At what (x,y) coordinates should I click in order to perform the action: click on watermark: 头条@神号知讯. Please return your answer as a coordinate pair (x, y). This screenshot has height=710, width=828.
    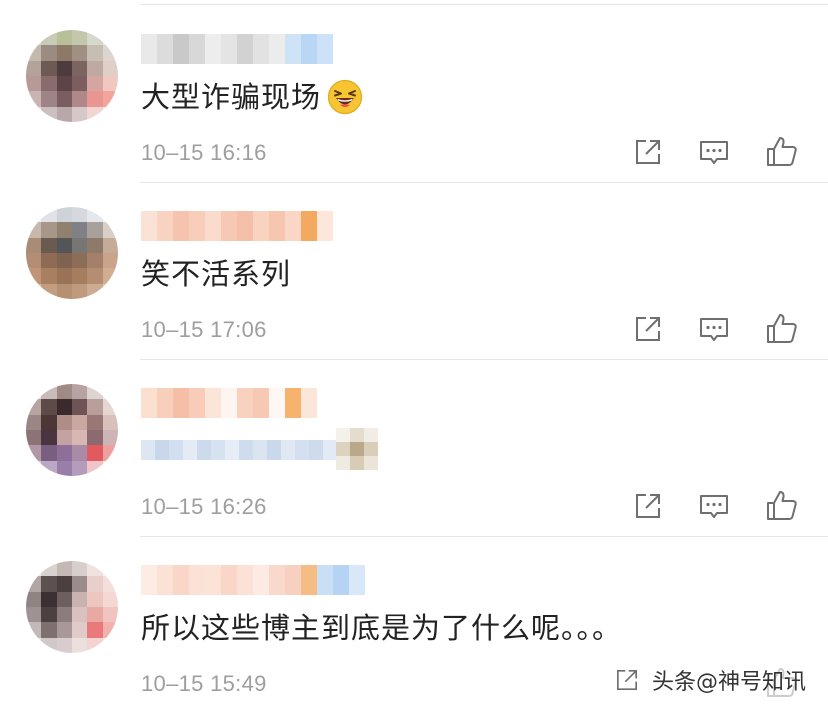
    Looking at the image, I should click on (709, 680).